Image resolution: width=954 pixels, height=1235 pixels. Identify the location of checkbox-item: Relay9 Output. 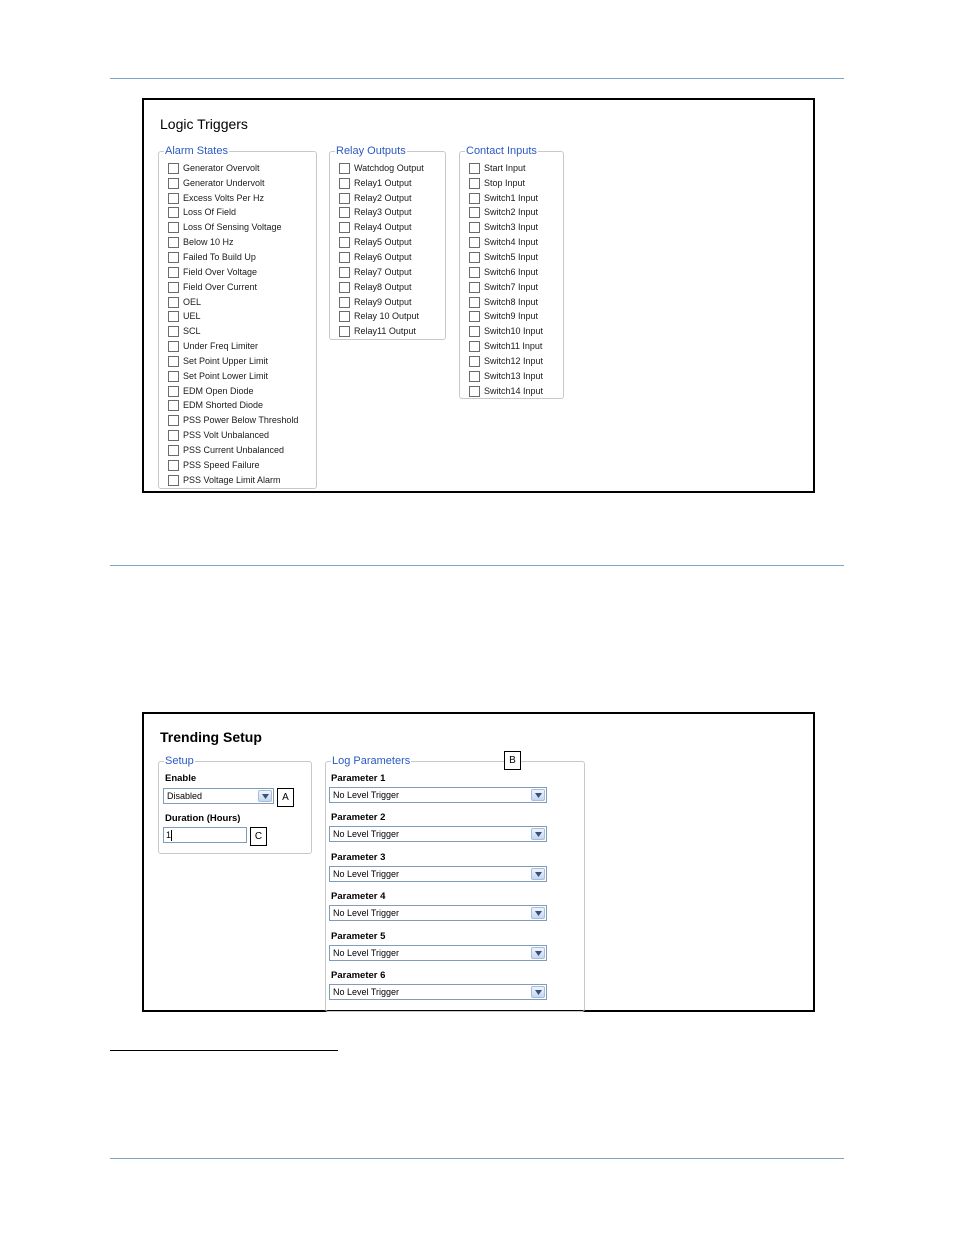
(381, 302).